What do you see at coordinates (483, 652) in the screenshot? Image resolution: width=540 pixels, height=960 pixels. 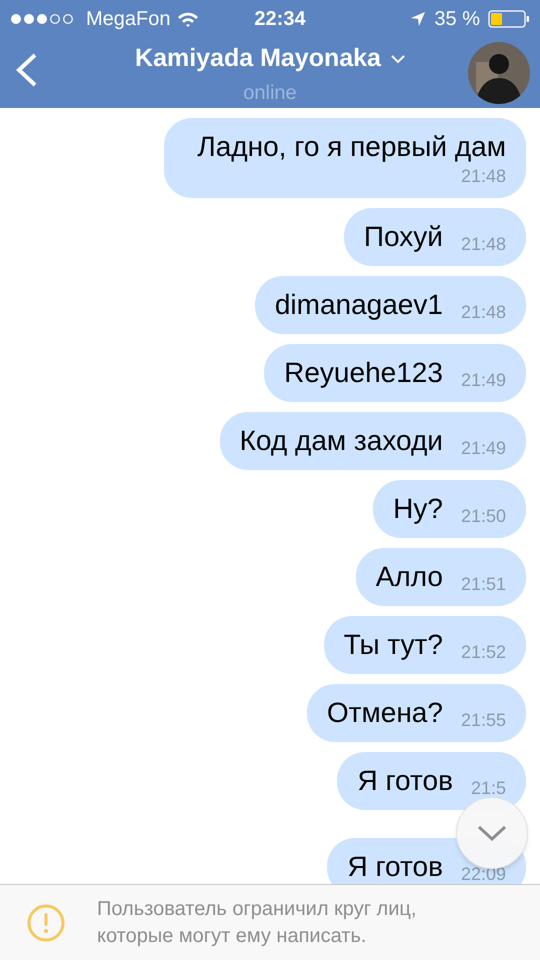 I see `message-time: 21:52` at bounding box center [483, 652].